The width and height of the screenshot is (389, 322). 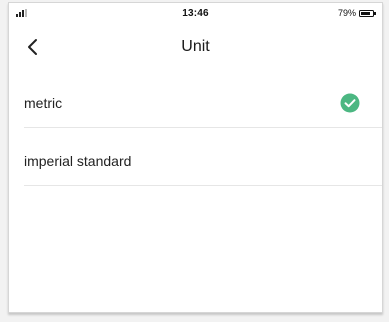 I want to click on battery-icon, so click(x=367, y=13).